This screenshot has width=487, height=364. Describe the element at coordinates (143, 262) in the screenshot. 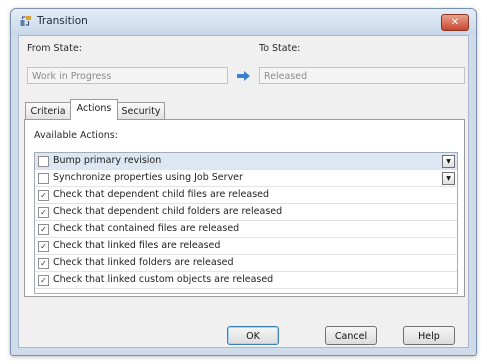

I see `action-label: Check that linked folders are released` at that location.